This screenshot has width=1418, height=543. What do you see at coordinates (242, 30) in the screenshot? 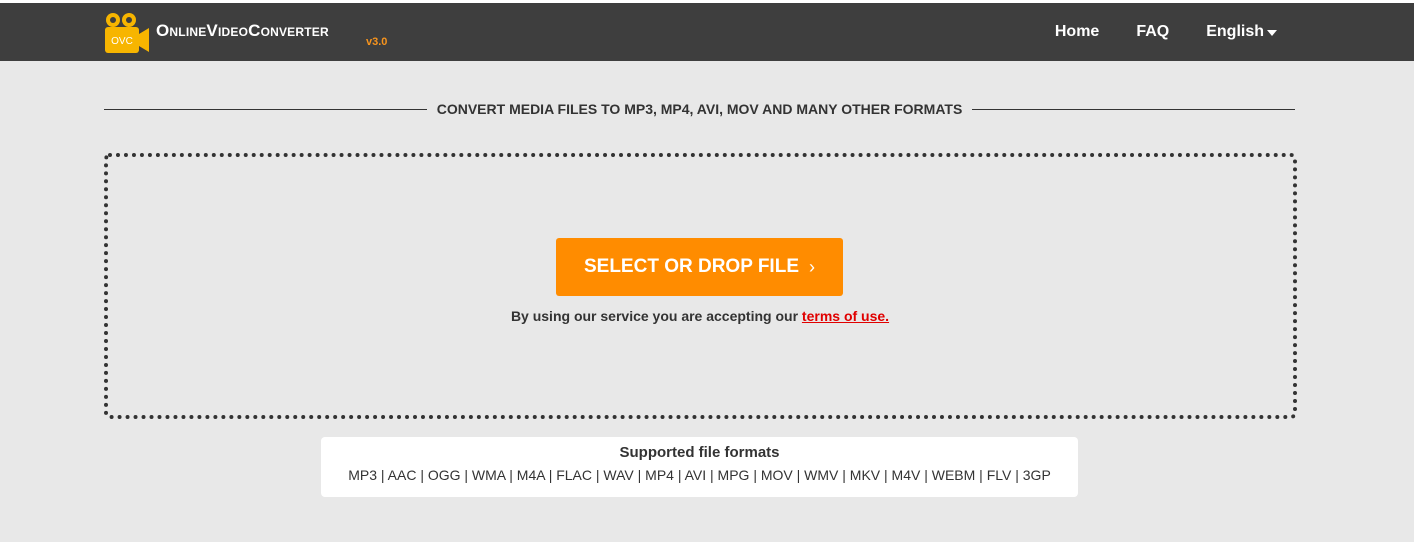
I see `logo-text: OnlineVideoConverter` at bounding box center [242, 30].